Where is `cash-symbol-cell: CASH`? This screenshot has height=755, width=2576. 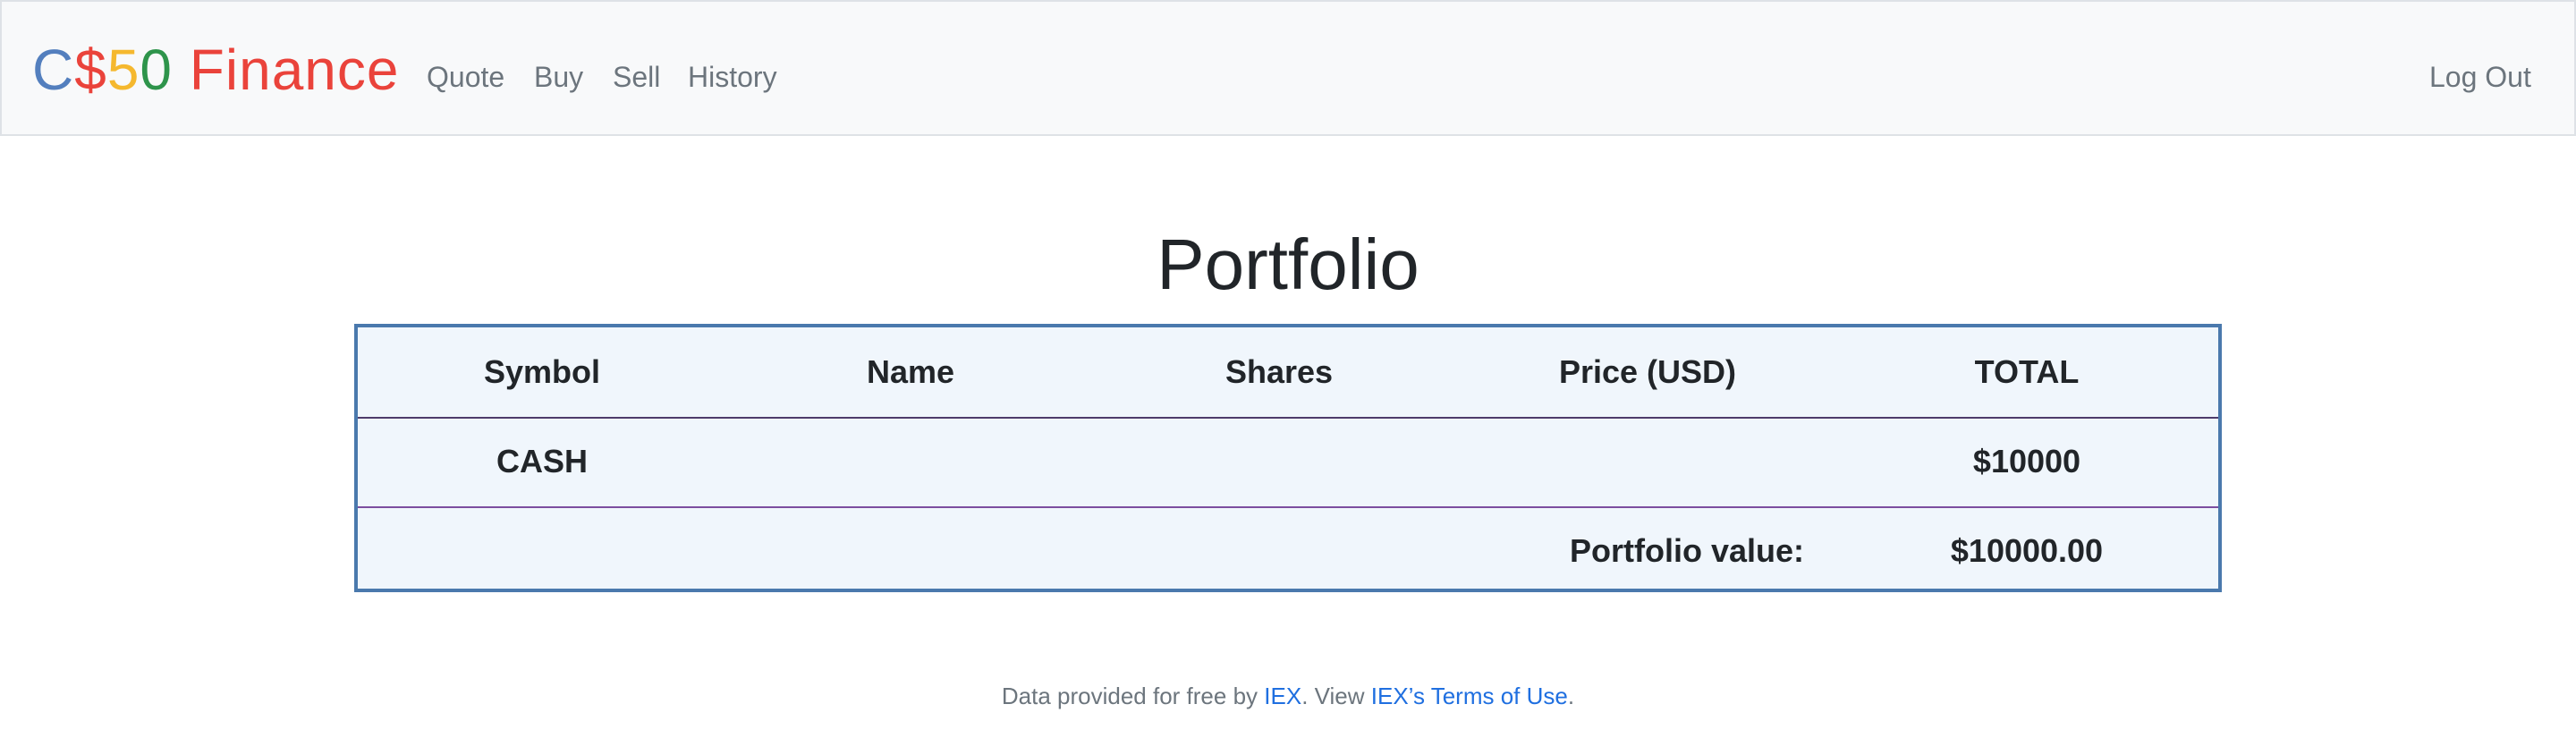 cash-symbol-cell: CASH is located at coordinates (542, 461).